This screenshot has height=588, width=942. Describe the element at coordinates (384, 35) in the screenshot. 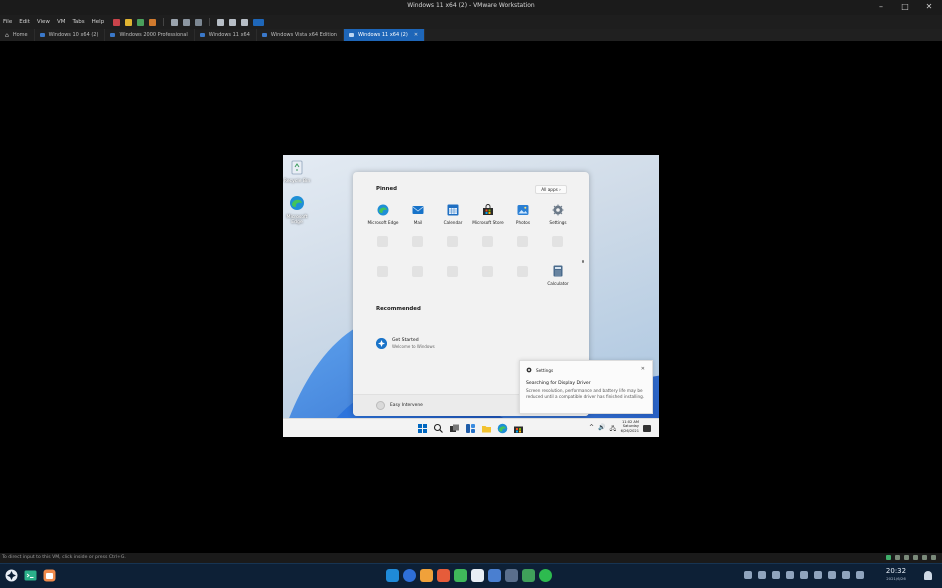

I see `tab-windows-11-x64-2: Windows 11 x64 (2) ✕` at that location.